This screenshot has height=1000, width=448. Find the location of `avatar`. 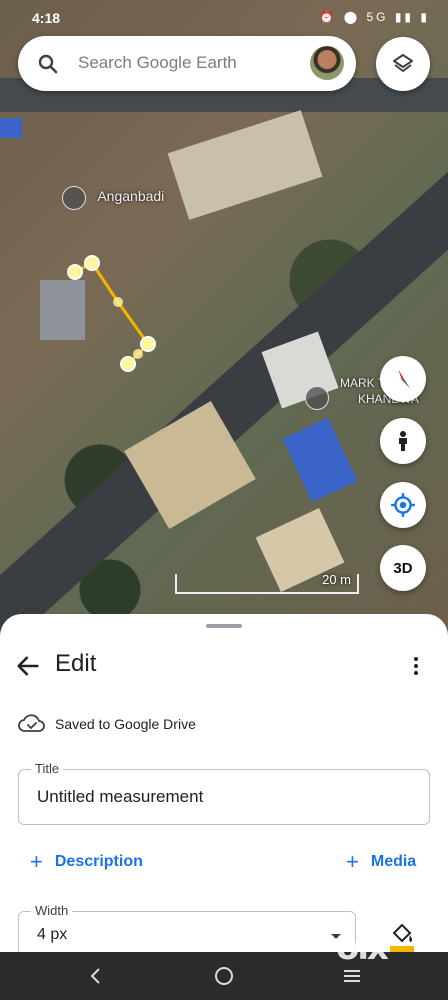

avatar is located at coordinates (327, 63).